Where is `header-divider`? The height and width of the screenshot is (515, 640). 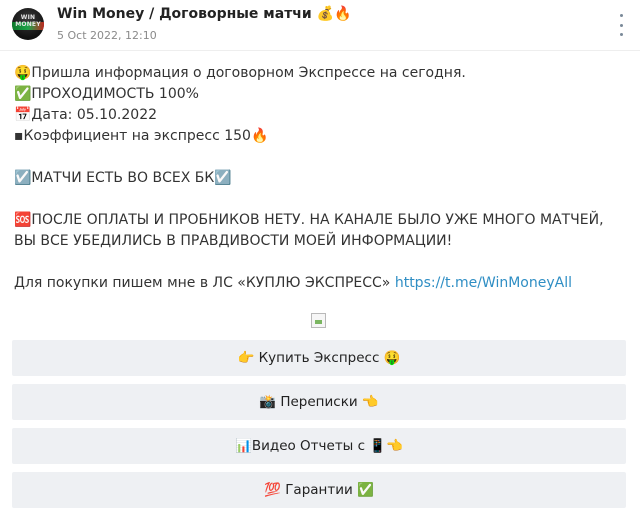
header-divider is located at coordinates (320, 50).